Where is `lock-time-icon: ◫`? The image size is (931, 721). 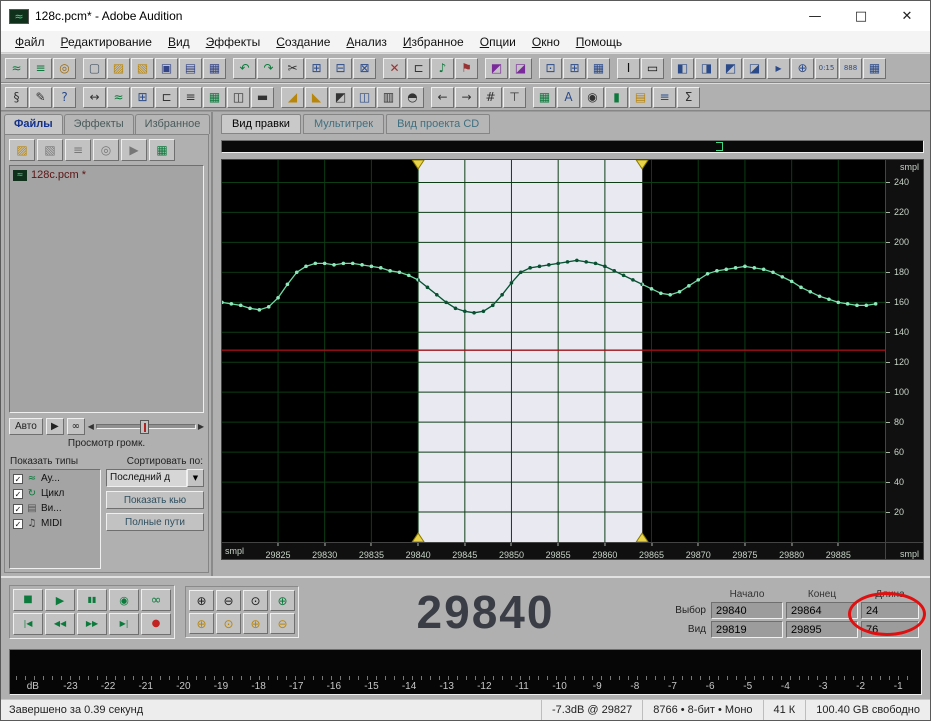 lock-time-icon: ◫ is located at coordinates (238, 97).